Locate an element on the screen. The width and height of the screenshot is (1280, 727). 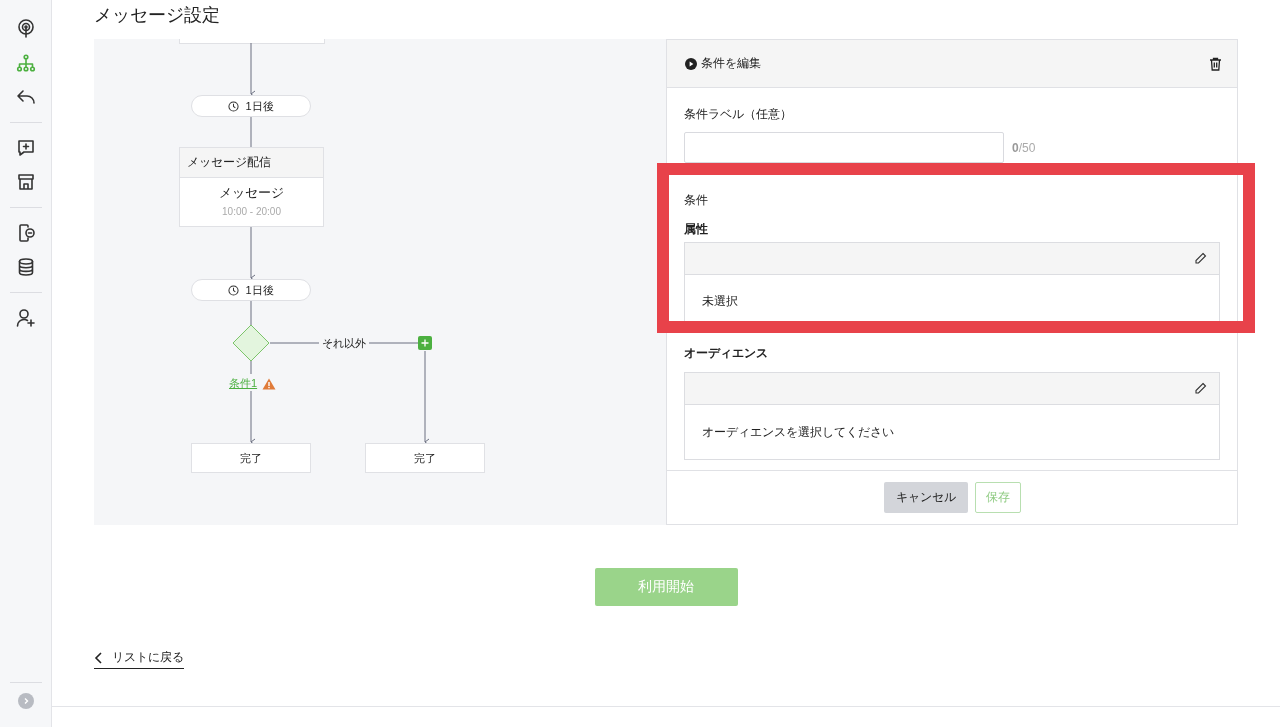
message-node-header: メッセージ配信 is located at coordinates (251, 163).